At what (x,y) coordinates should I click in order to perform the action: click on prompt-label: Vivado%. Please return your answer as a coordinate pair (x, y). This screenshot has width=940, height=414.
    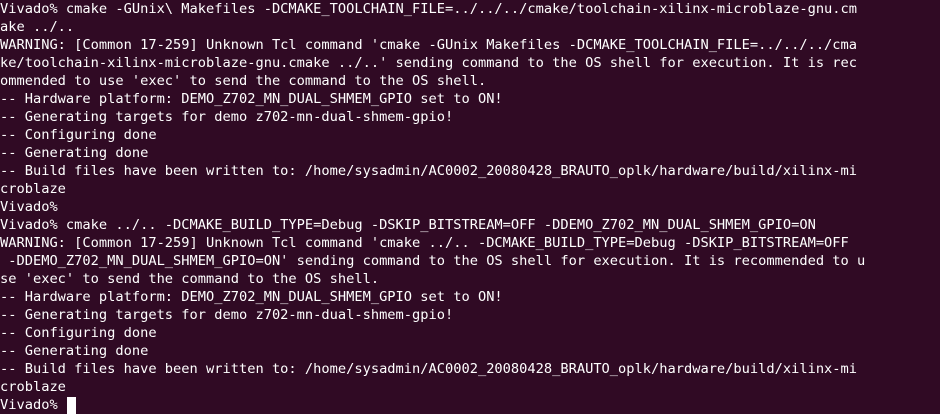
    Looking at the image, I should click on (29, 405).